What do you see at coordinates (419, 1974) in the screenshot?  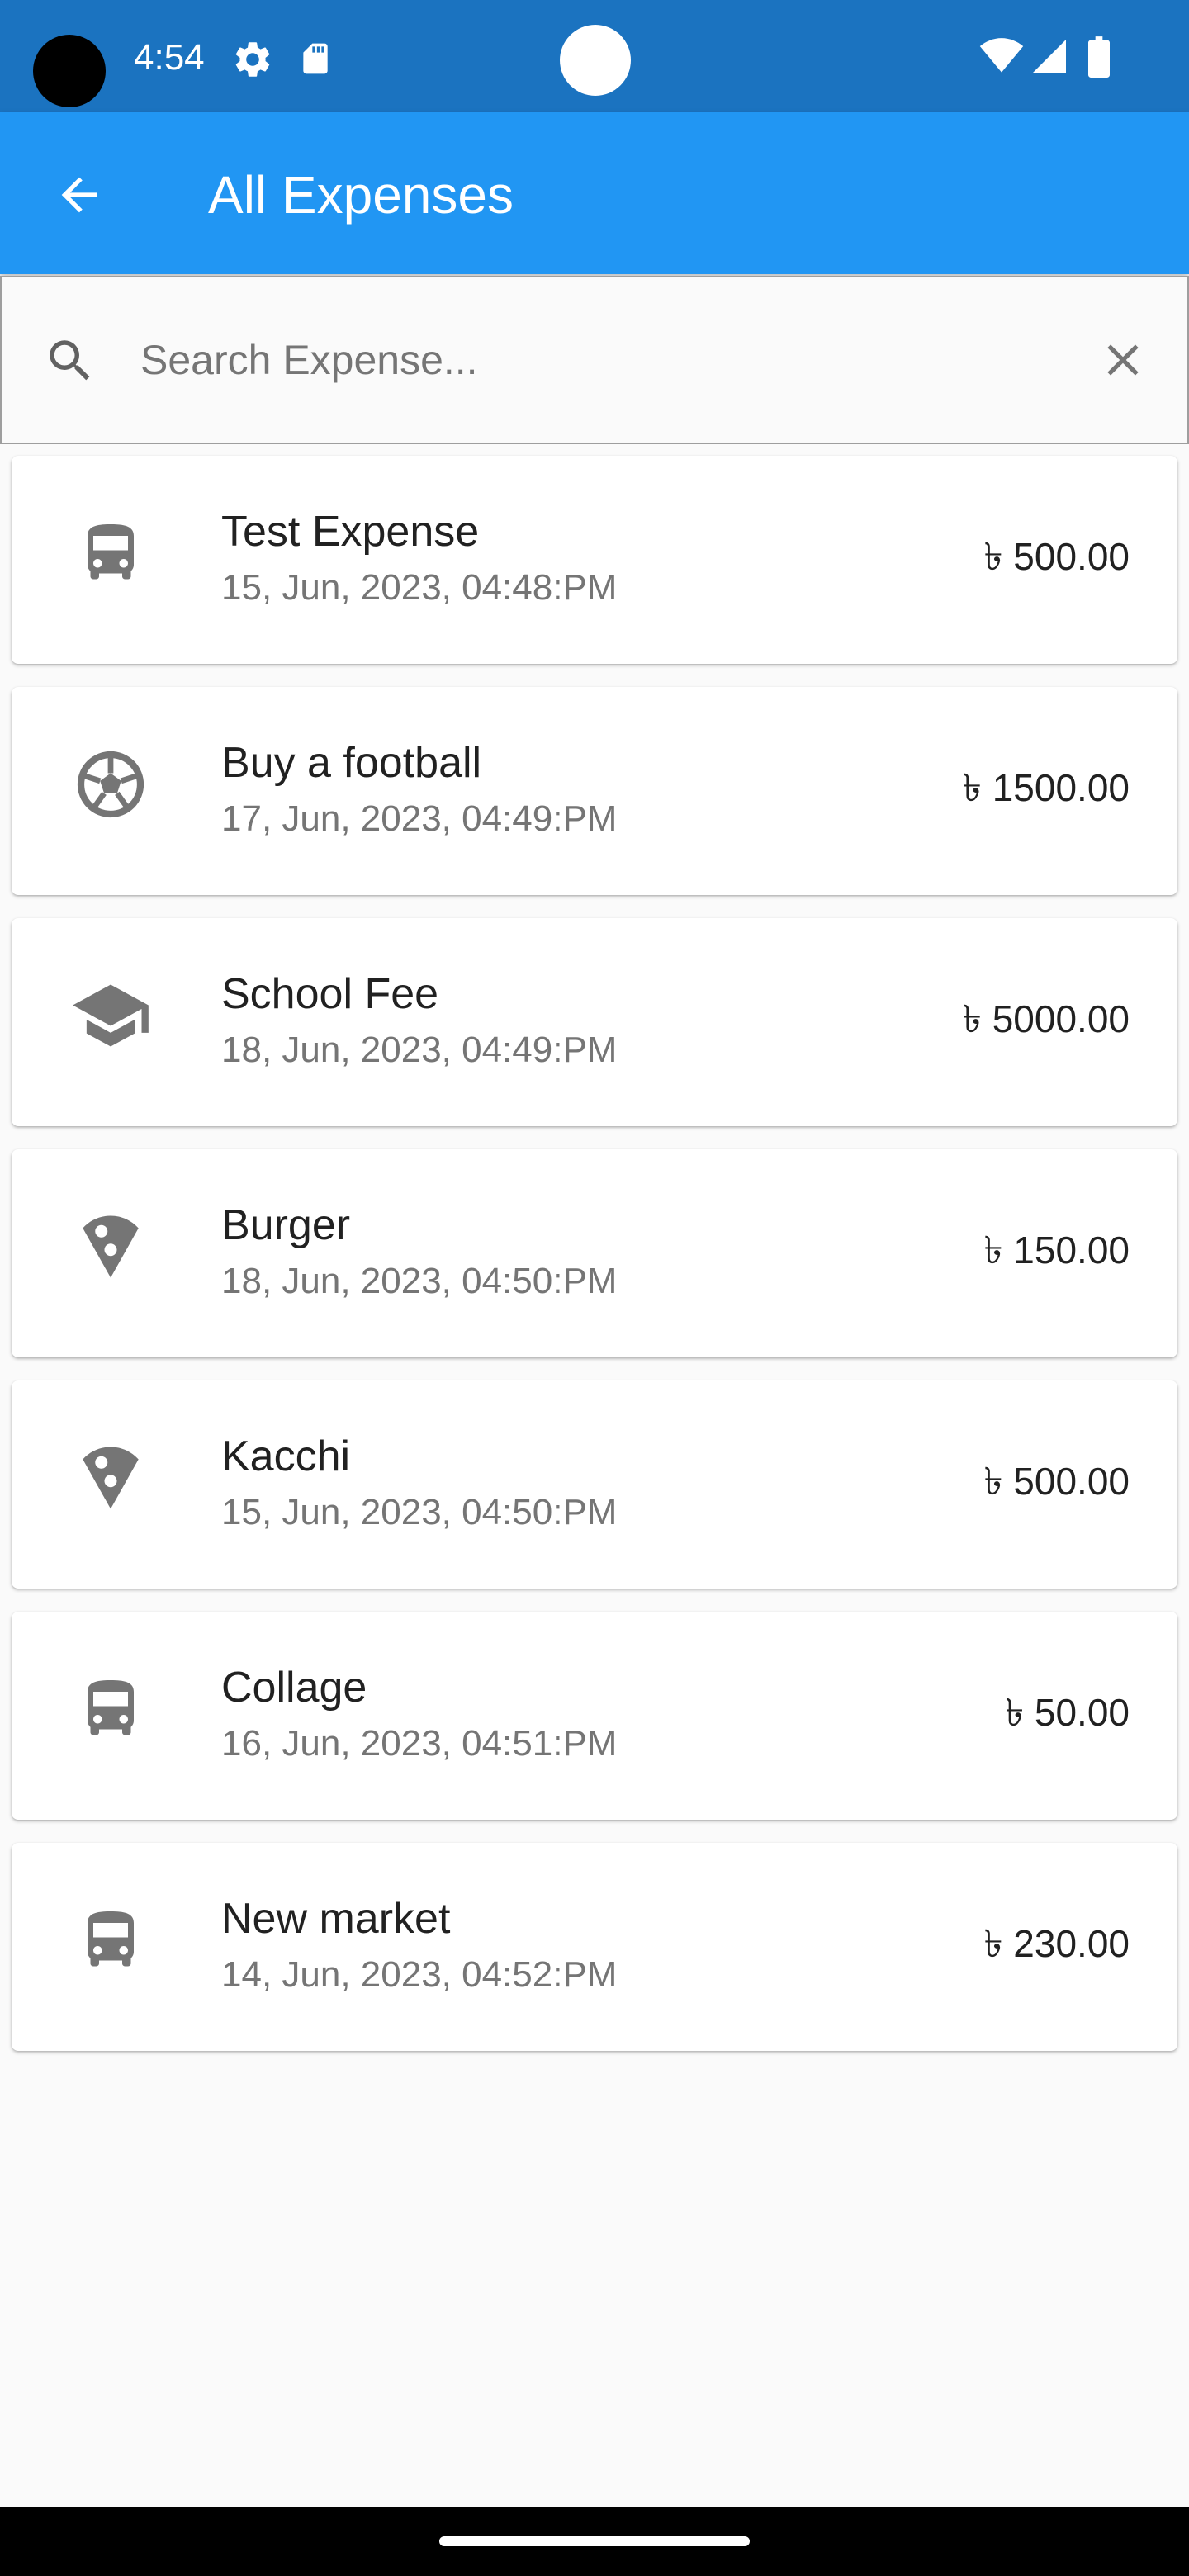 I see `expense-date: 14, Jun, 2023, 04:52:PM` at bounding box center [419, 1974].